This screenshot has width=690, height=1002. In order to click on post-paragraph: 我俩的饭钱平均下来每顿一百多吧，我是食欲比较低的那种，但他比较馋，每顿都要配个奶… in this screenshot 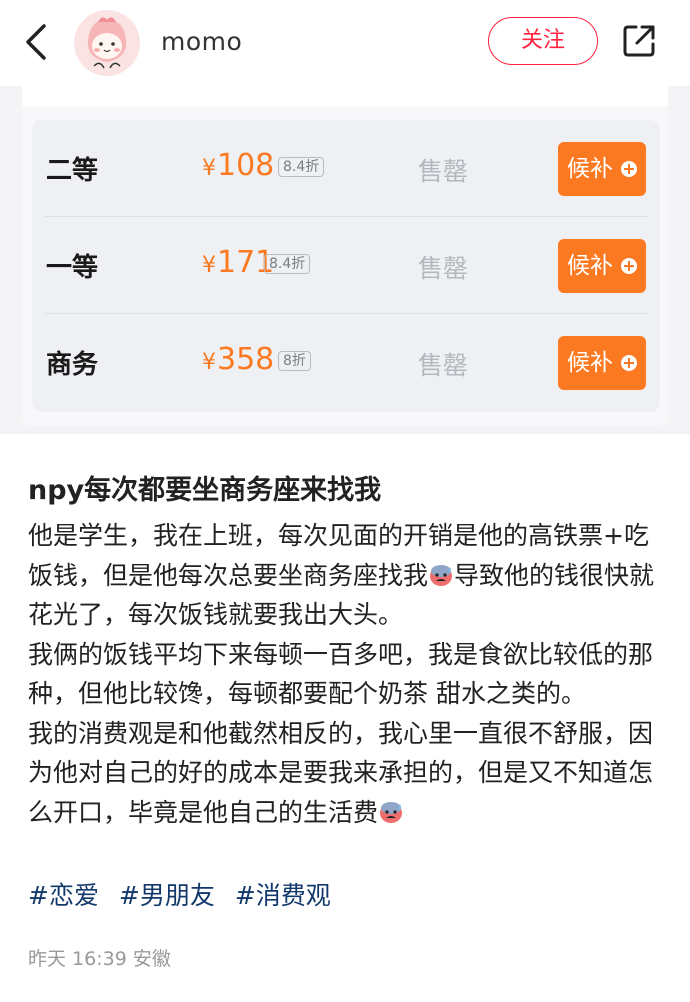, I will do `click(341, 674)`.